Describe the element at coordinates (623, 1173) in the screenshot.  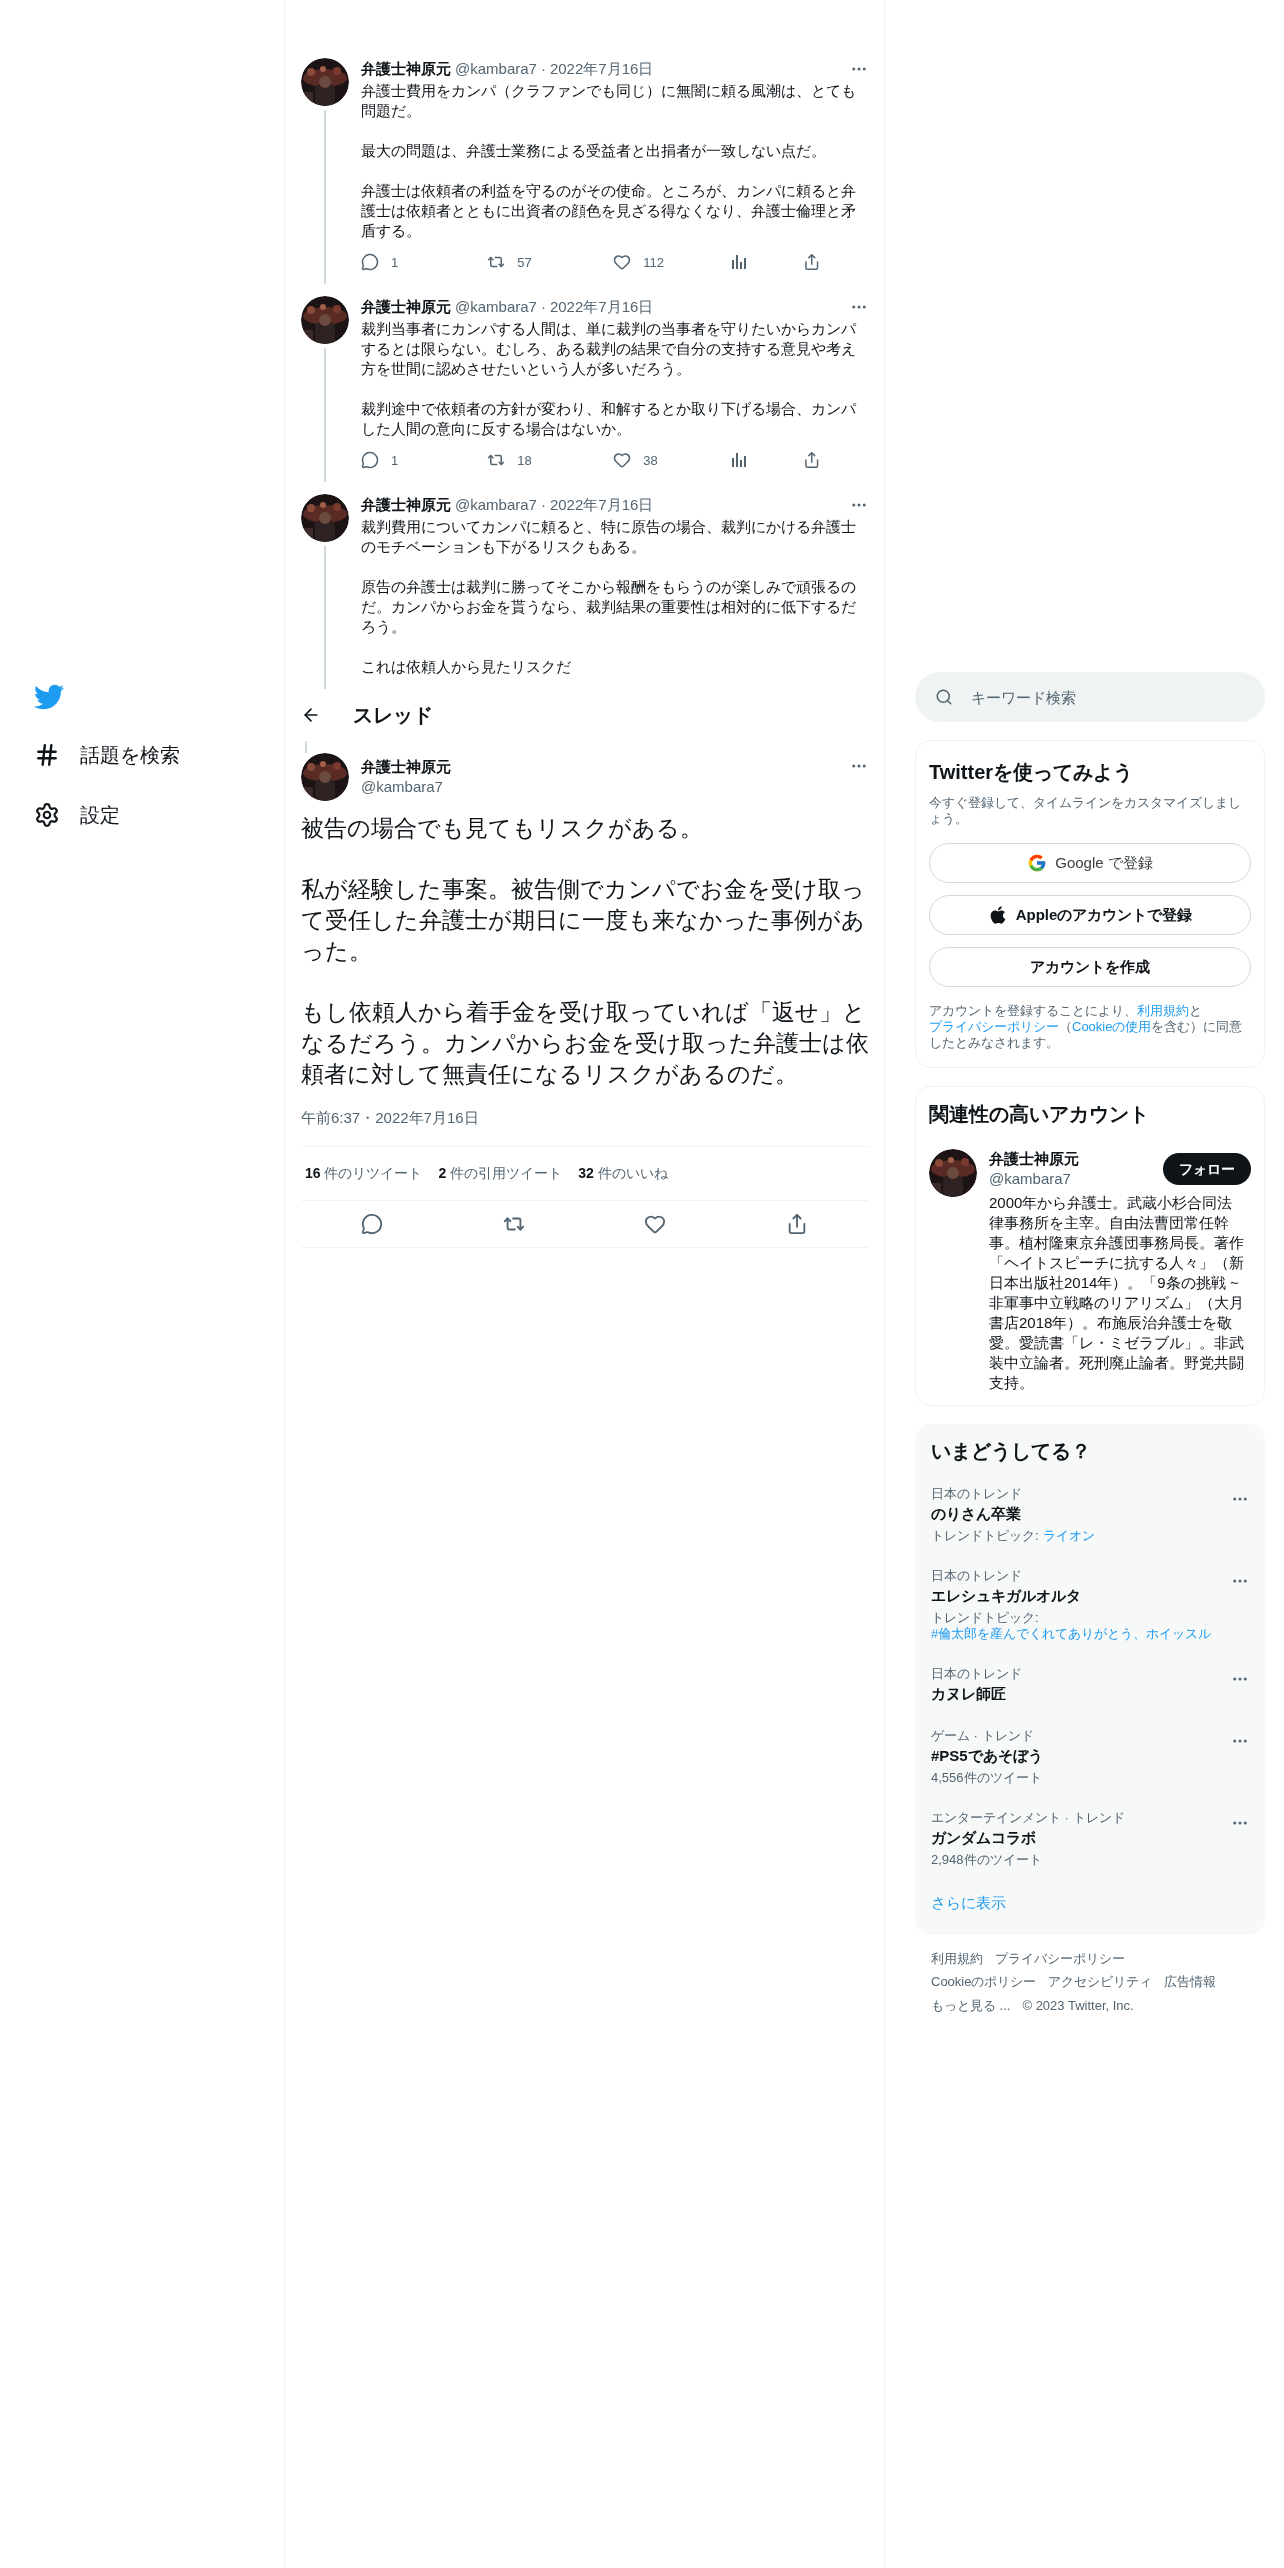
I see `engagement-stat: 32 件のいいね` at that location.